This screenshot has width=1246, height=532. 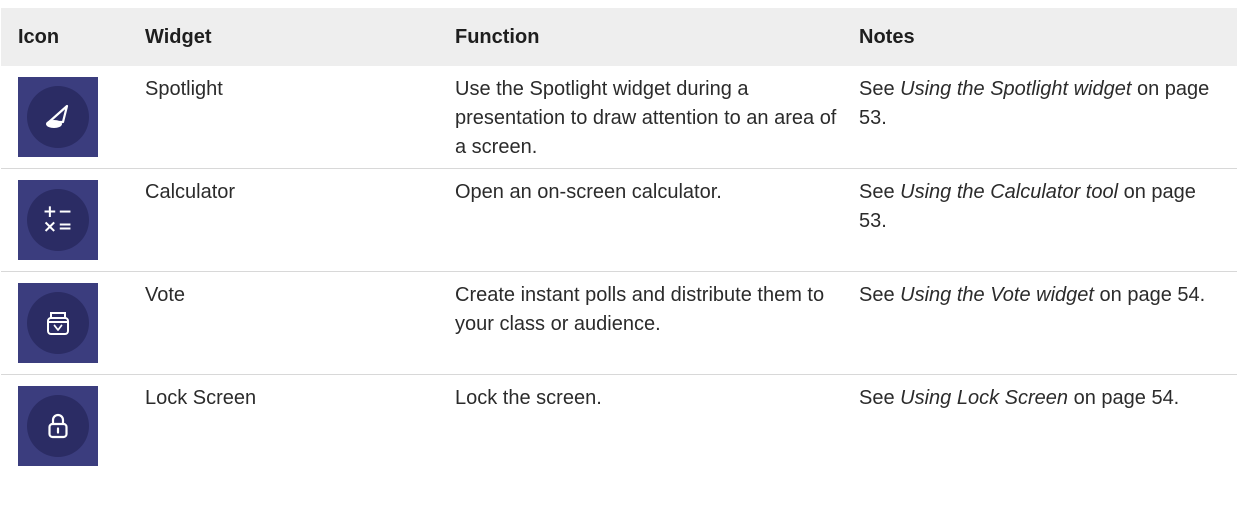 I want to click on widget-notes: See Using the Vote widget on page 54., so click(x=1032, y=295).